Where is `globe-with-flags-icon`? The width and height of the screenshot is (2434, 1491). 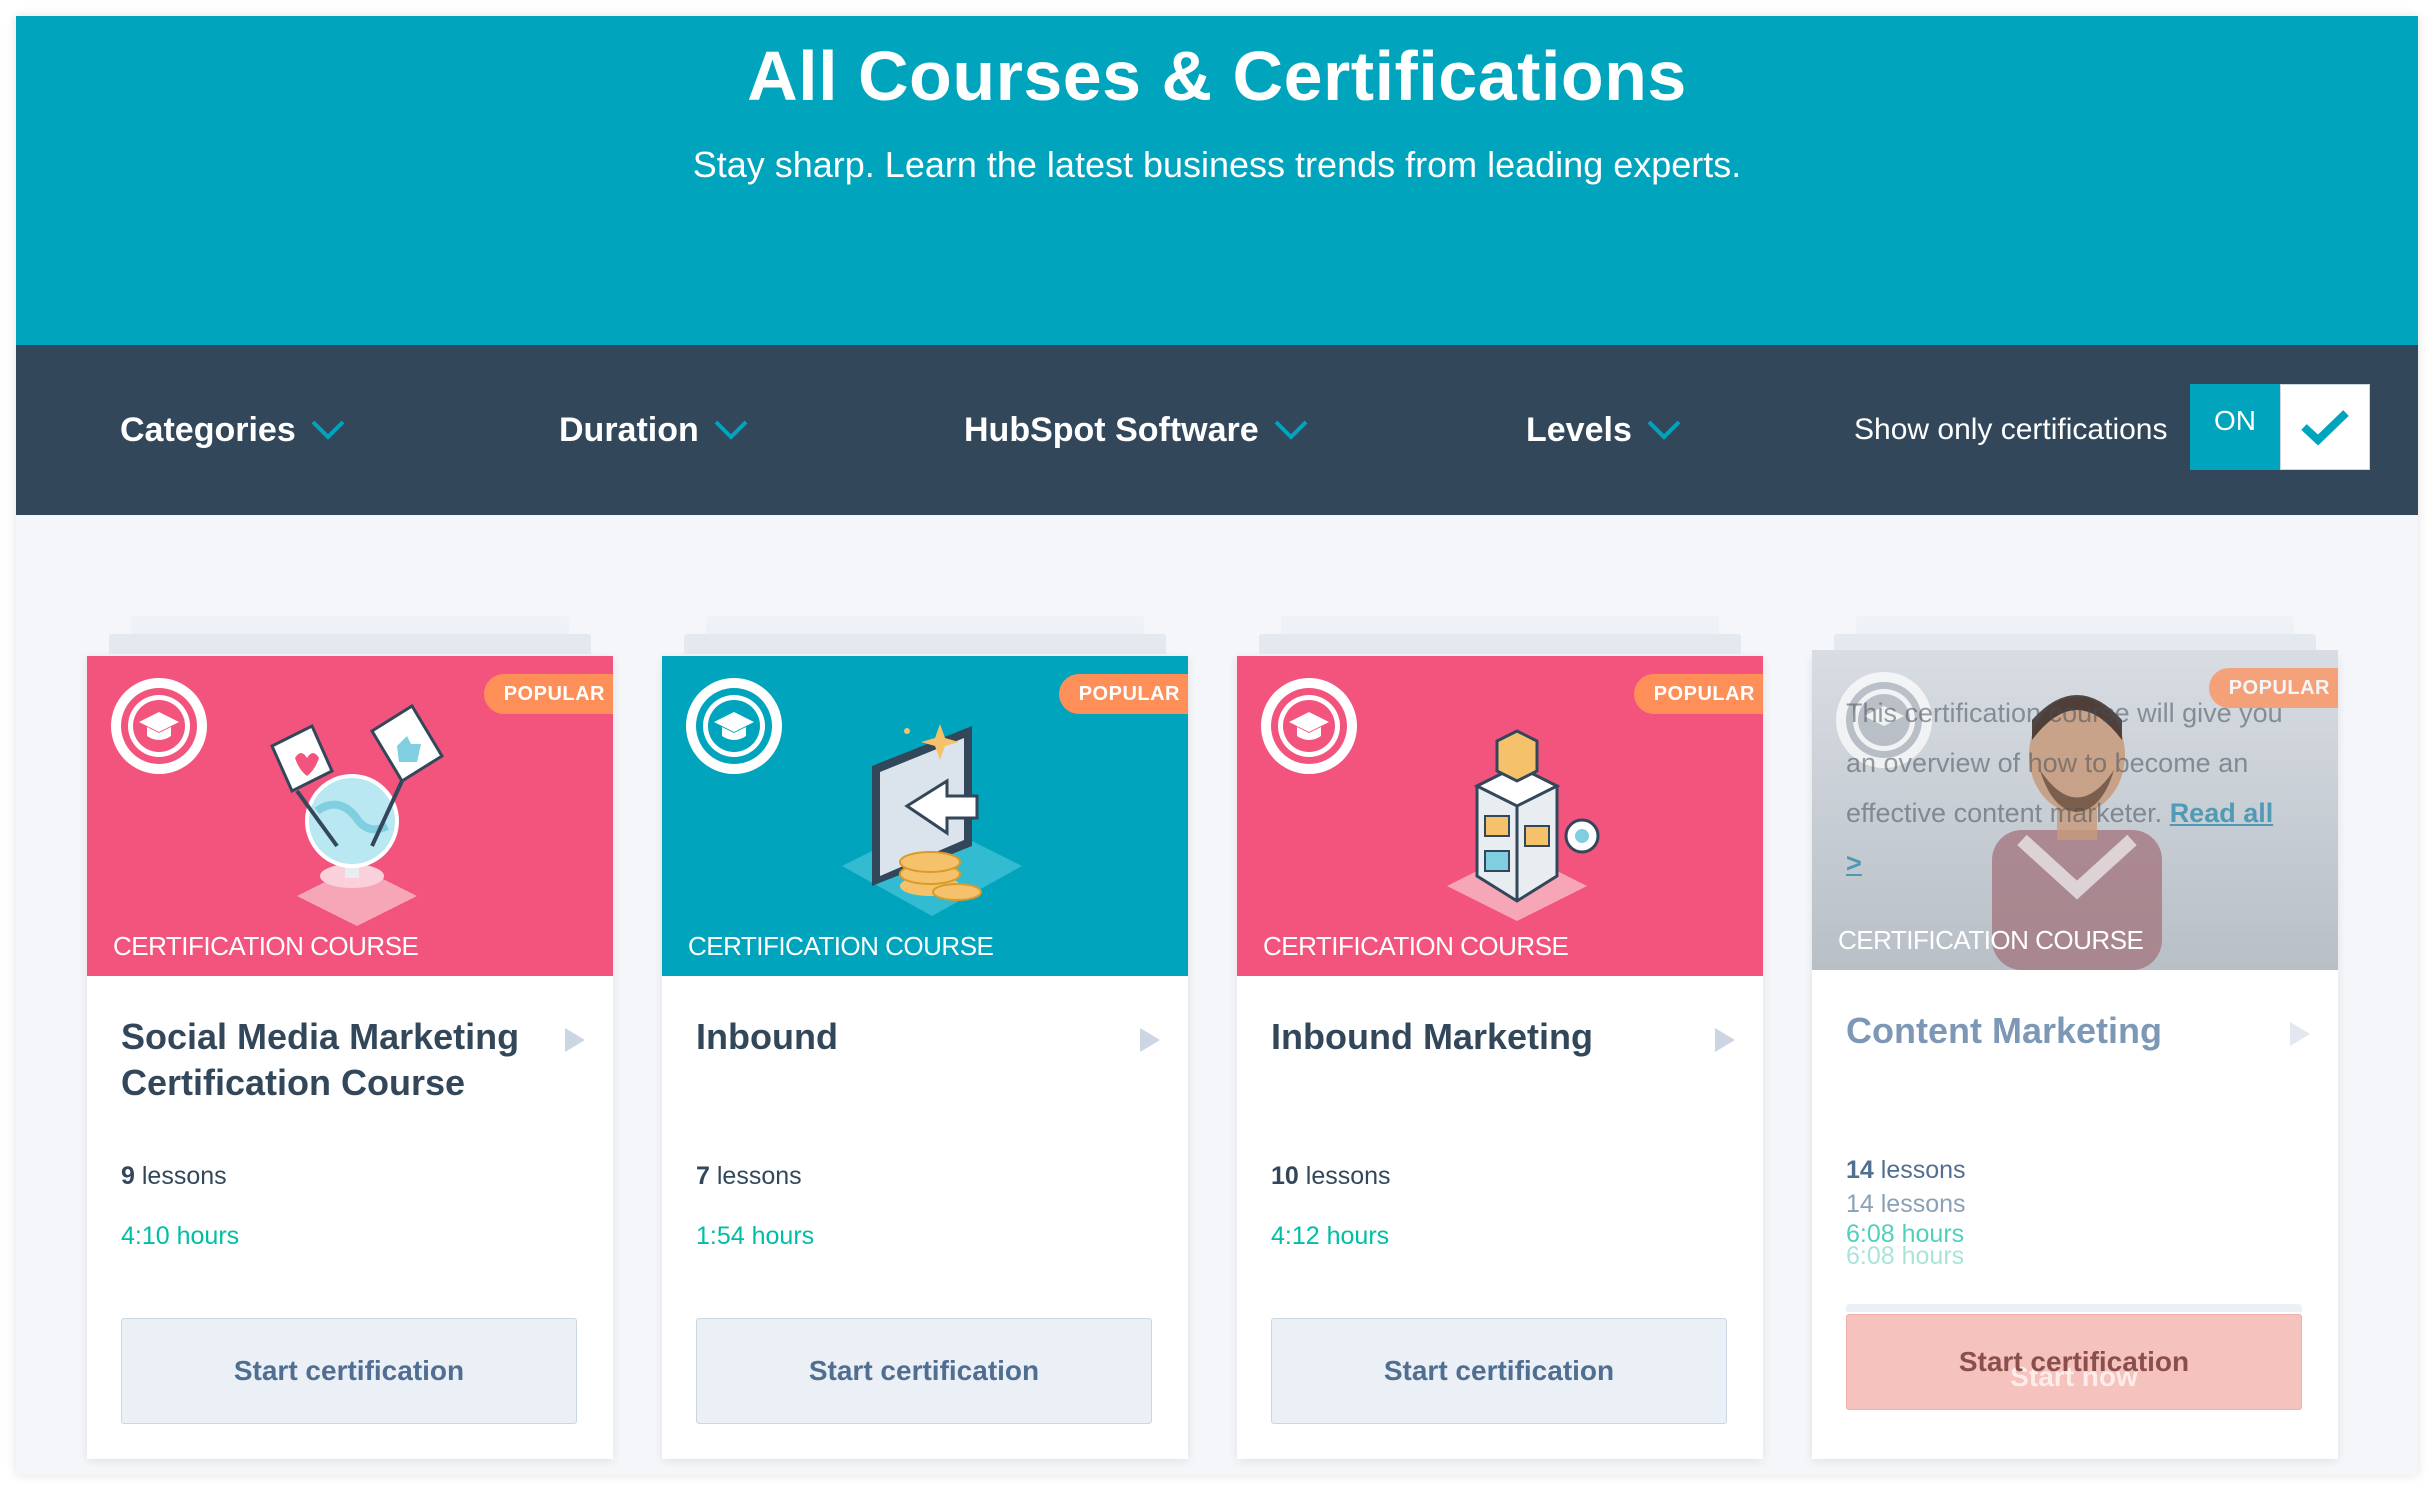 globe-with-flags-icon is located at coordinates (357, 814).